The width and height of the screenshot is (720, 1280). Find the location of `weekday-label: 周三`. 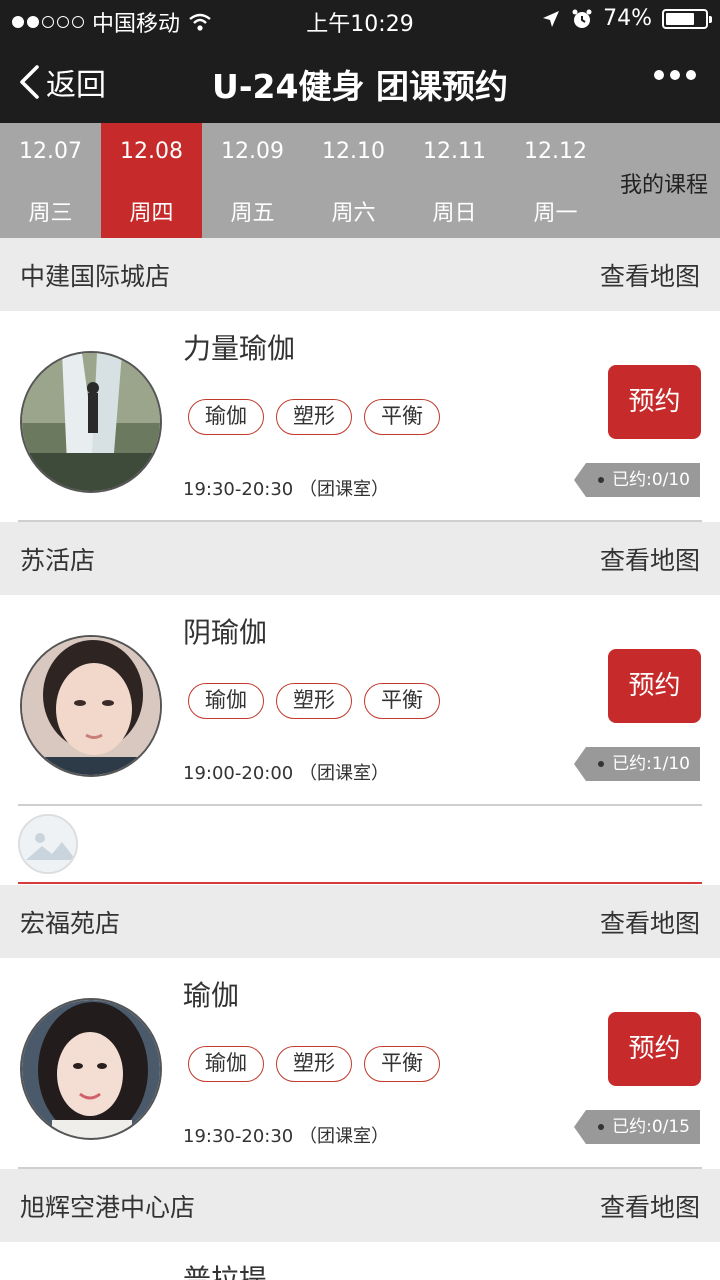

weekday-label: 周三 is located at coordinates (50, 213).